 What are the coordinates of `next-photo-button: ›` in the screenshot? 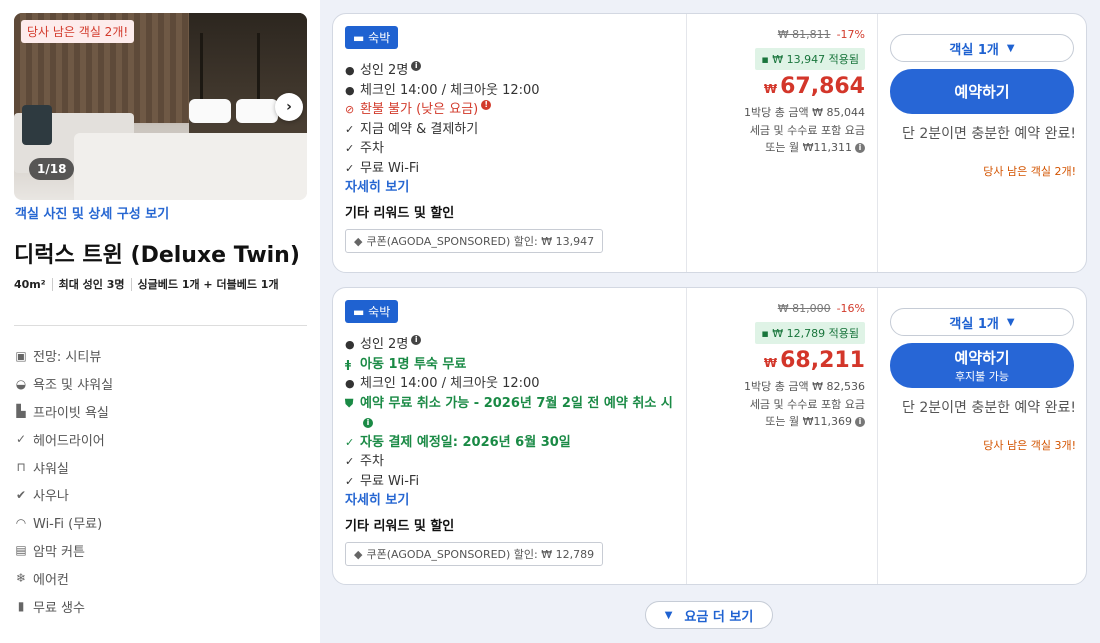 It's located at (289, 107).